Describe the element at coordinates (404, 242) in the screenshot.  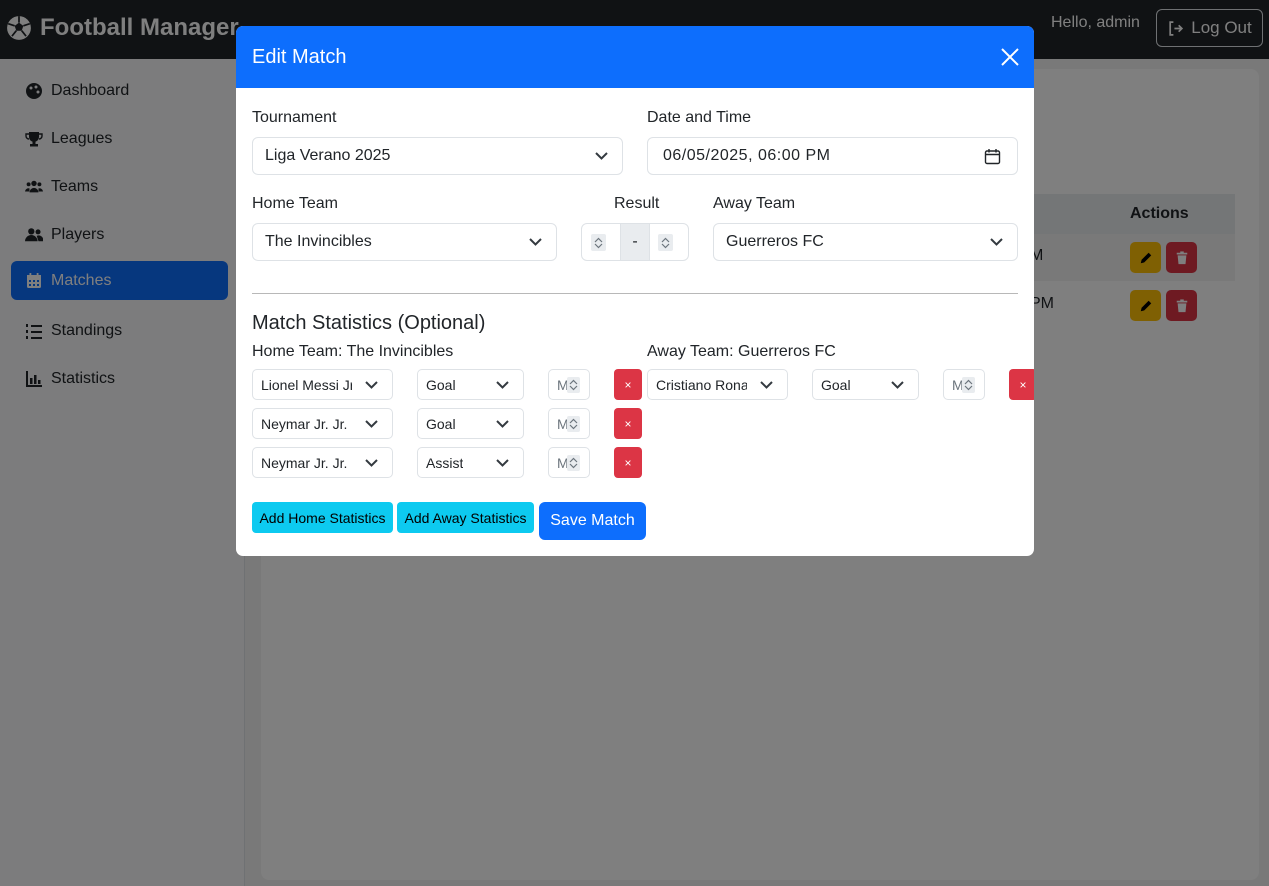
I see `home-team-select: The Invincibles` at that location.